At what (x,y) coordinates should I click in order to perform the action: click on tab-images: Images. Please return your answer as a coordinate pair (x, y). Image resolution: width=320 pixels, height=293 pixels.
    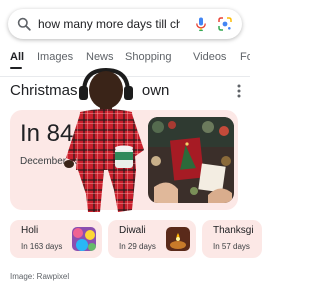
    Looking at the image, I should click on (55, 57).